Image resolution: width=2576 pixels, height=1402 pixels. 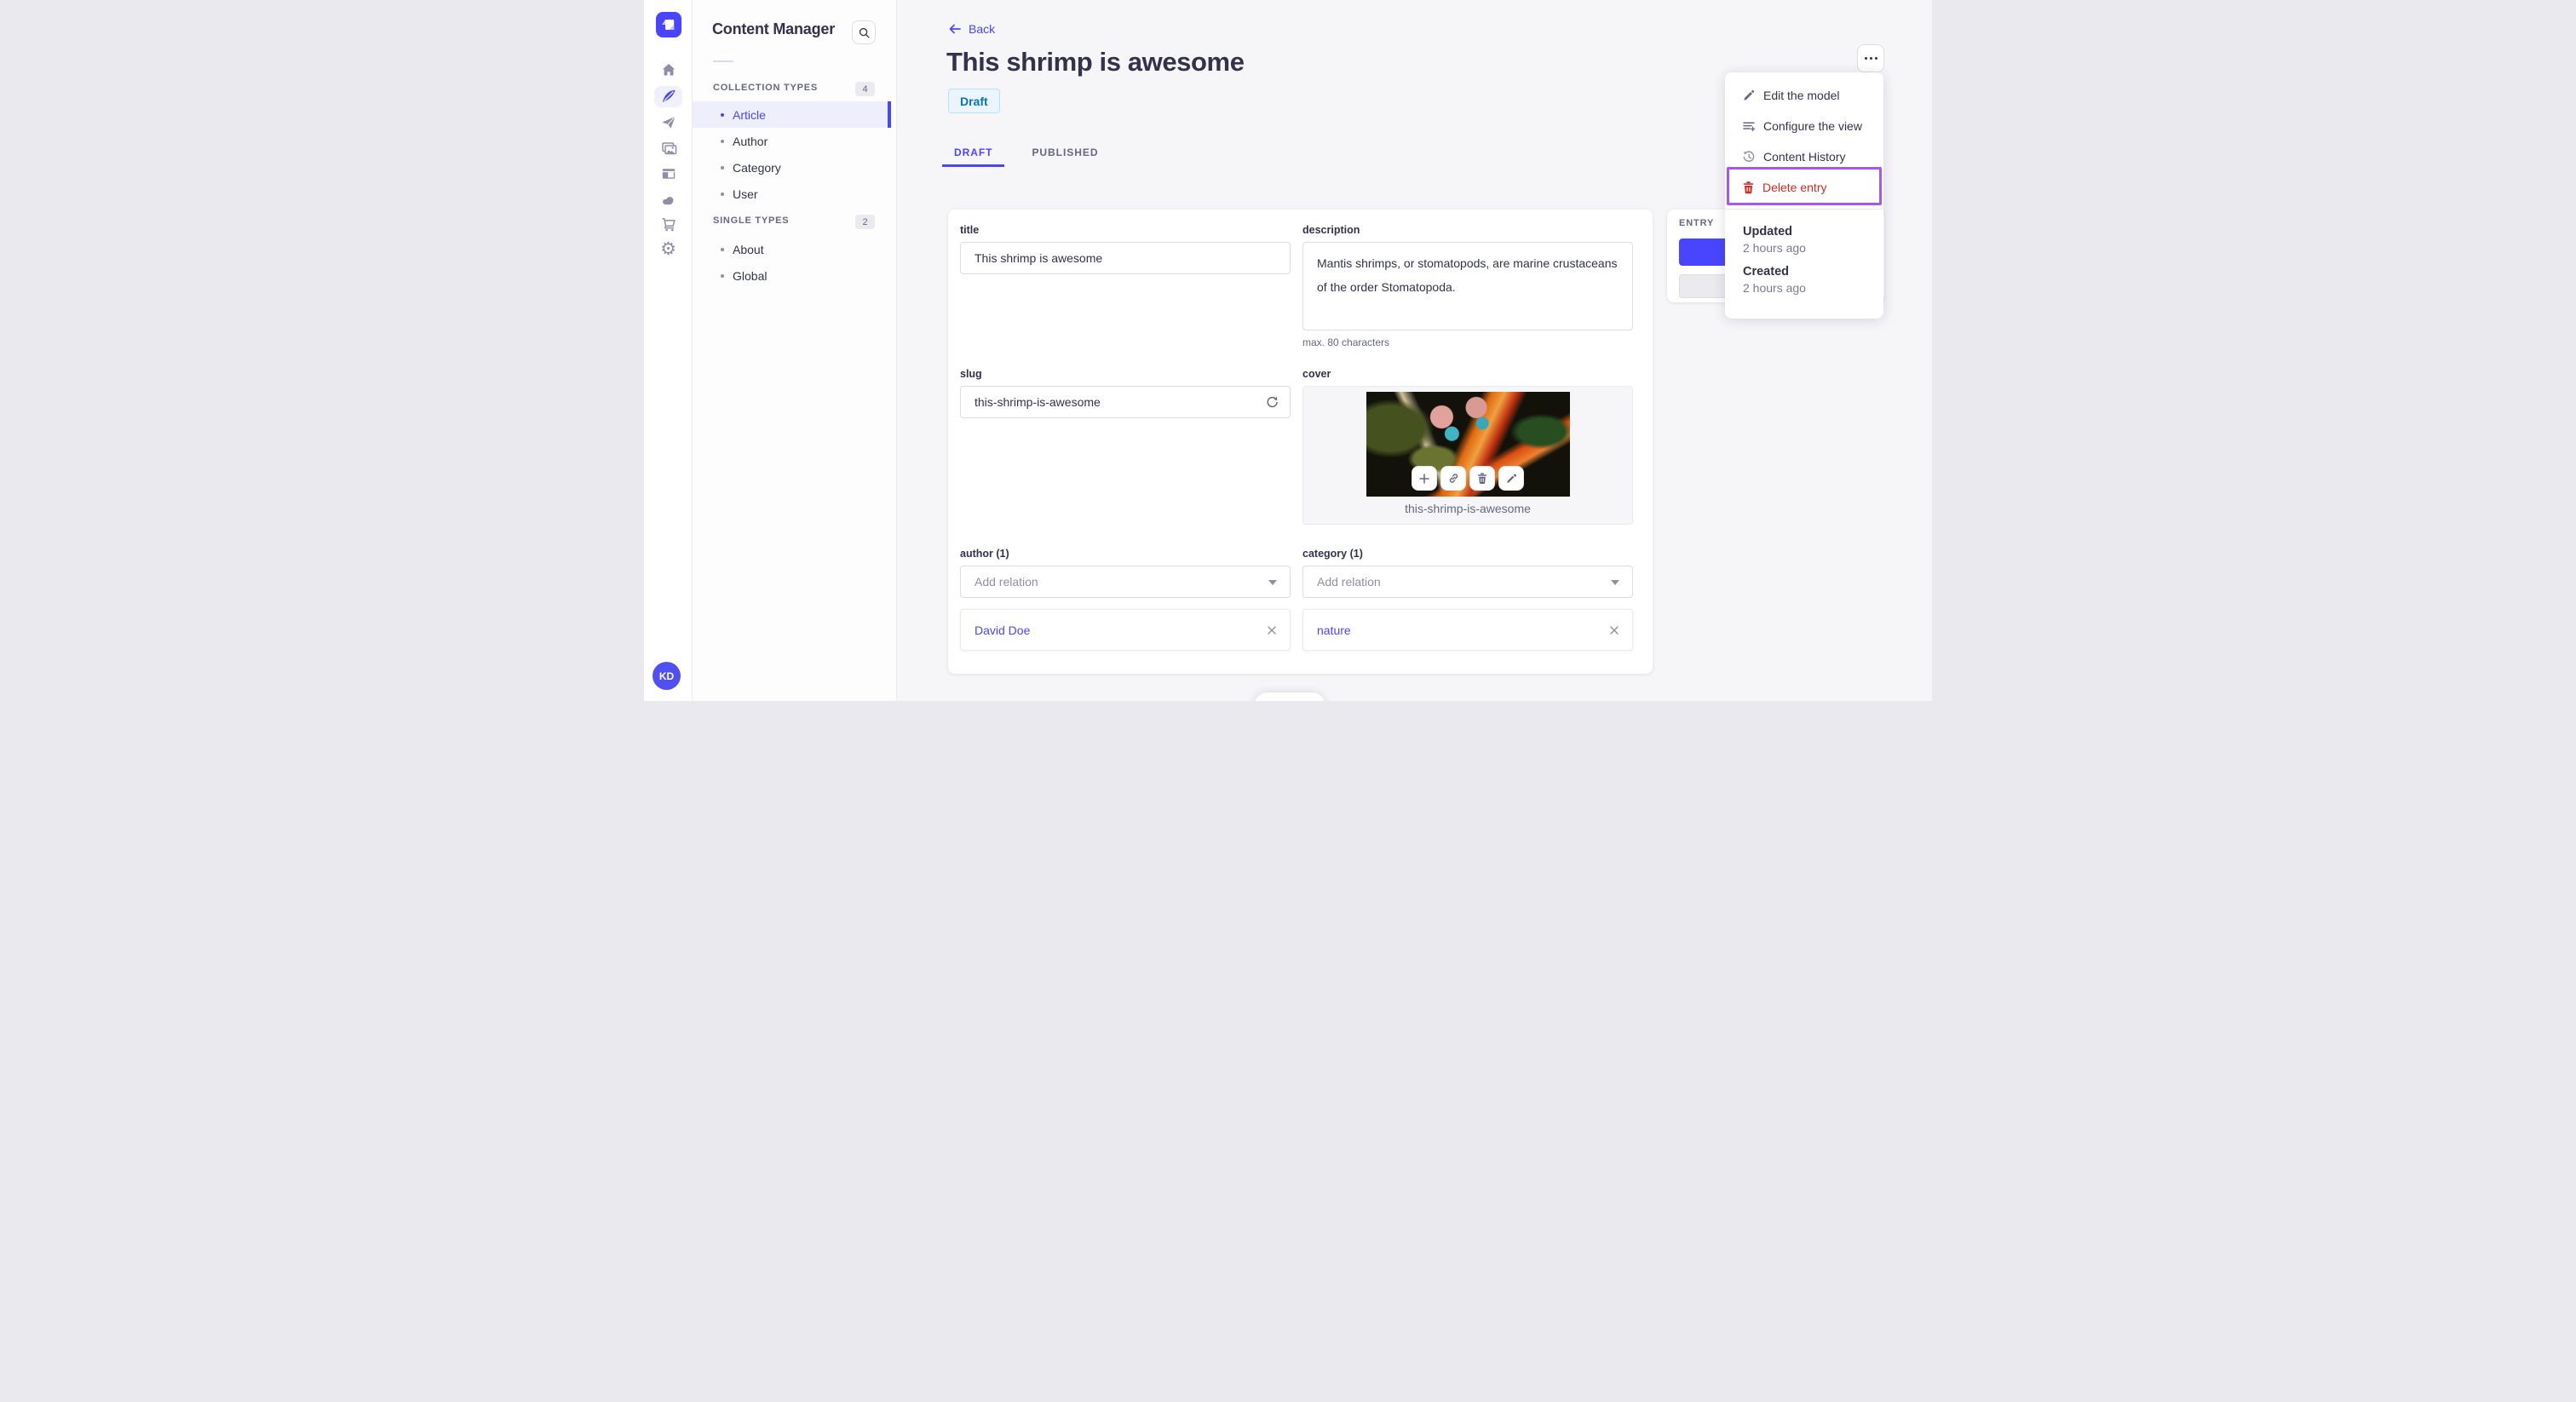 What do you see at coordinates (1749, 126) in the screenshot?
I see `configure-icon` at bounding box center [1749, 126].